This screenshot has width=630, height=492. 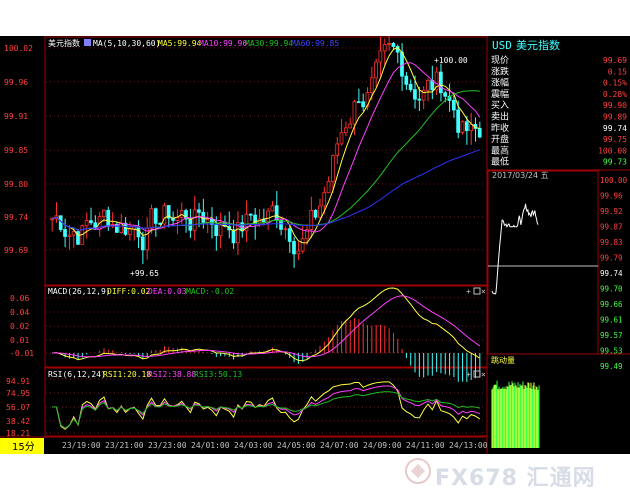 I want to click on intraday-y-tick: 99.87, so click(x=611, y=227).